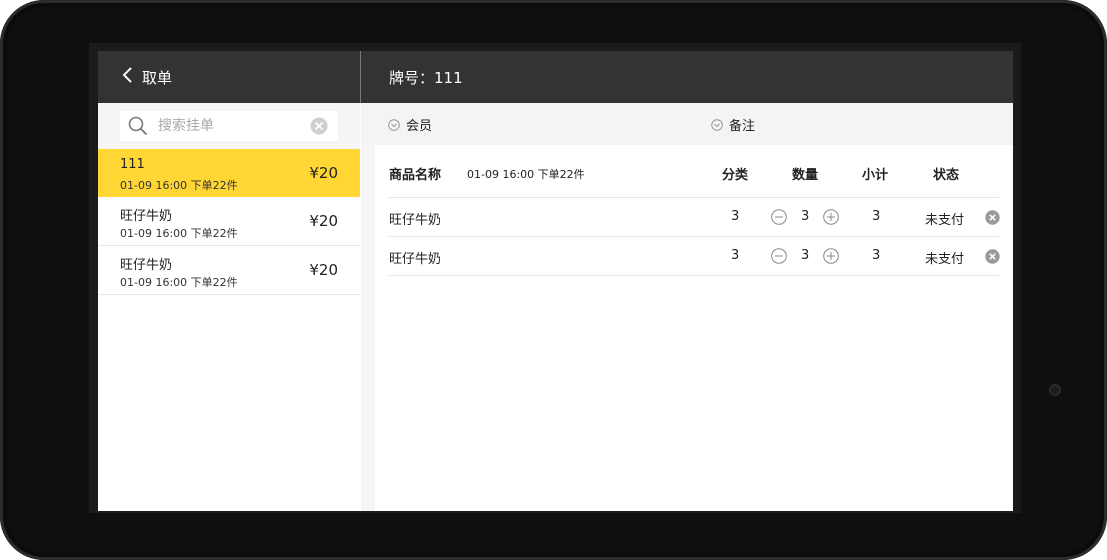  What do you see at coordinates (360, 77) in the screenshot?
I see `header-divider` at bounding box center [360, 77].